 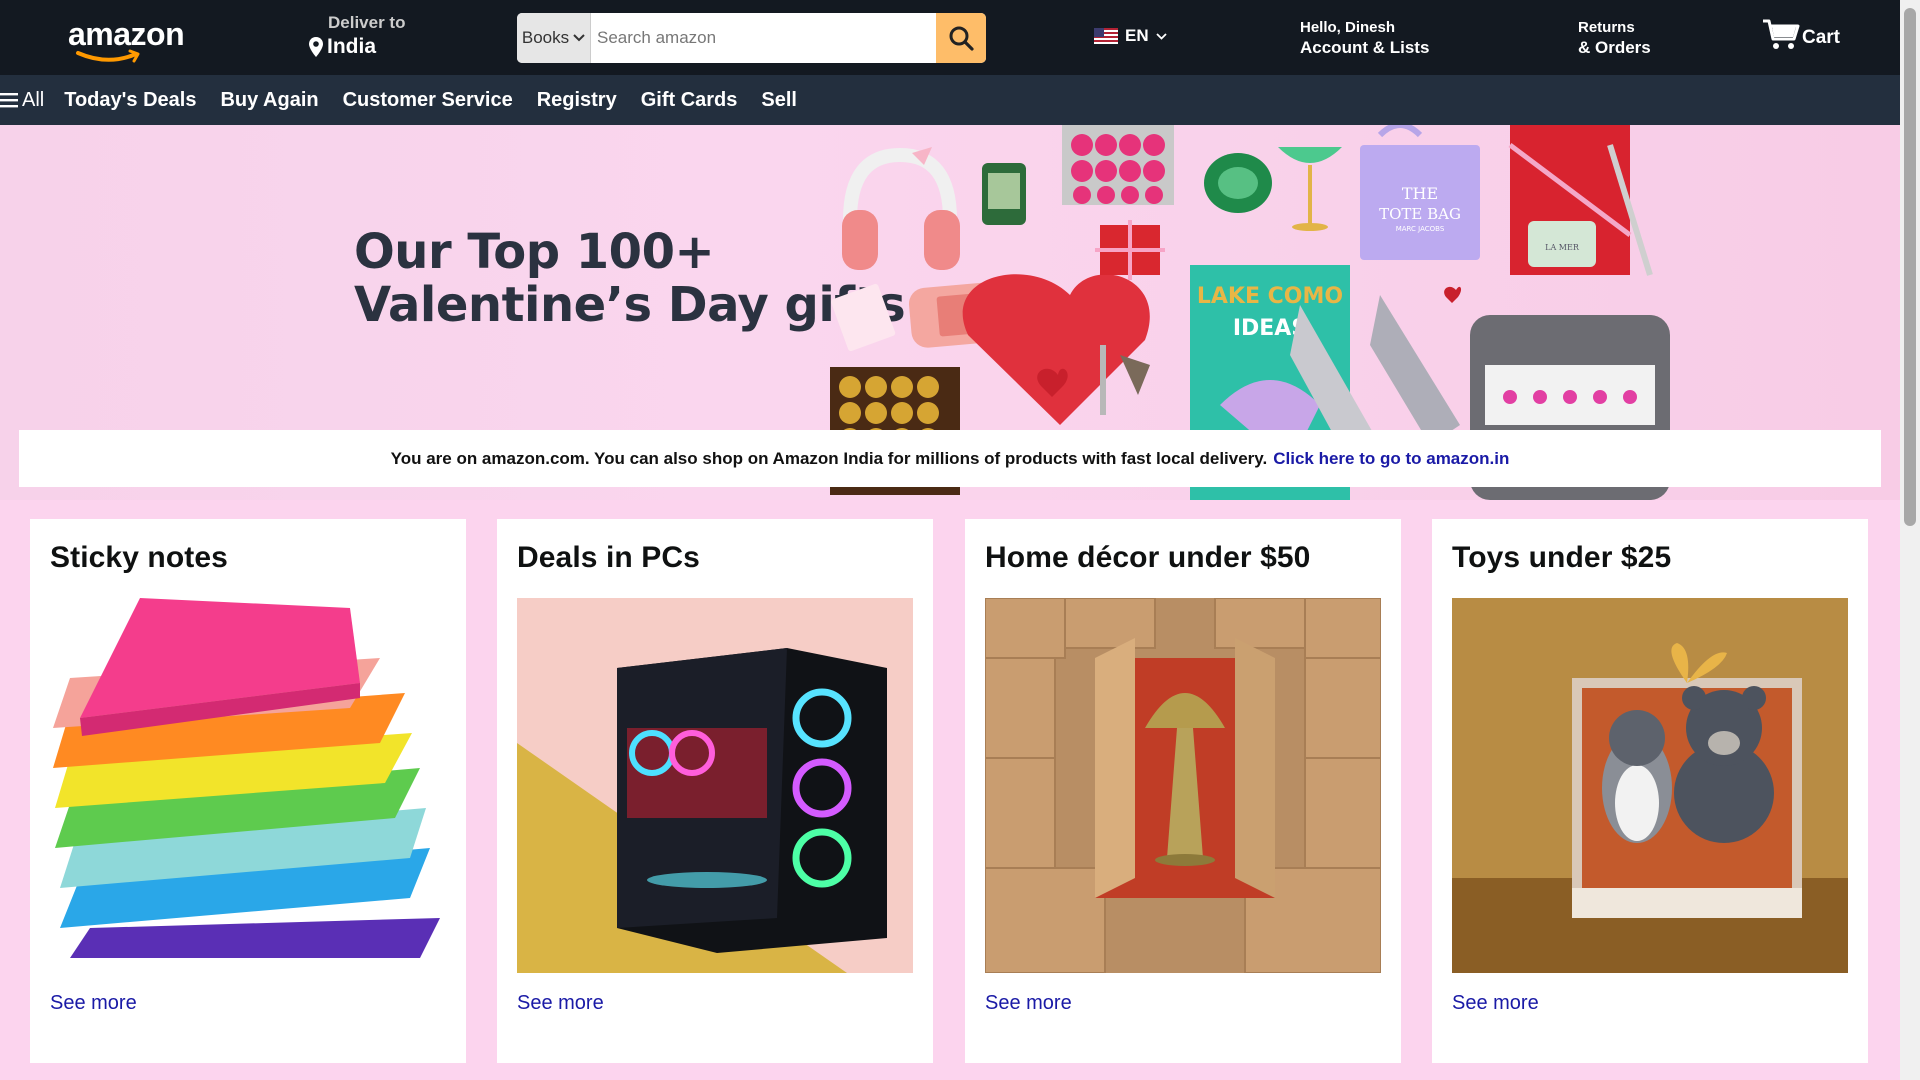 What do you see at coordinates (1310, 155) in the screenshot?
I see `coupe-glass-image` at bounding box center [1310, 155].